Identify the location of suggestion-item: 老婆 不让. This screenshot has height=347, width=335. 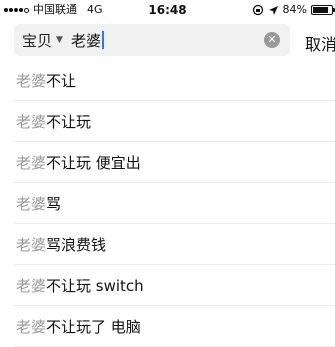
(167, 80).